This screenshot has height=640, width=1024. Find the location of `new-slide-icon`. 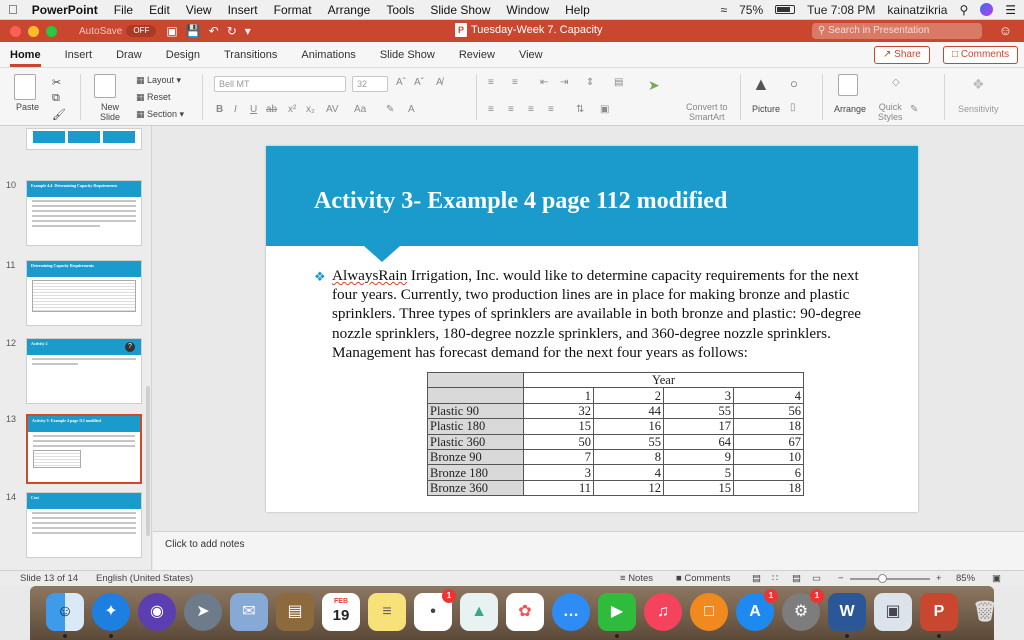

new-slide-icon is located at coordinates (105, 86).